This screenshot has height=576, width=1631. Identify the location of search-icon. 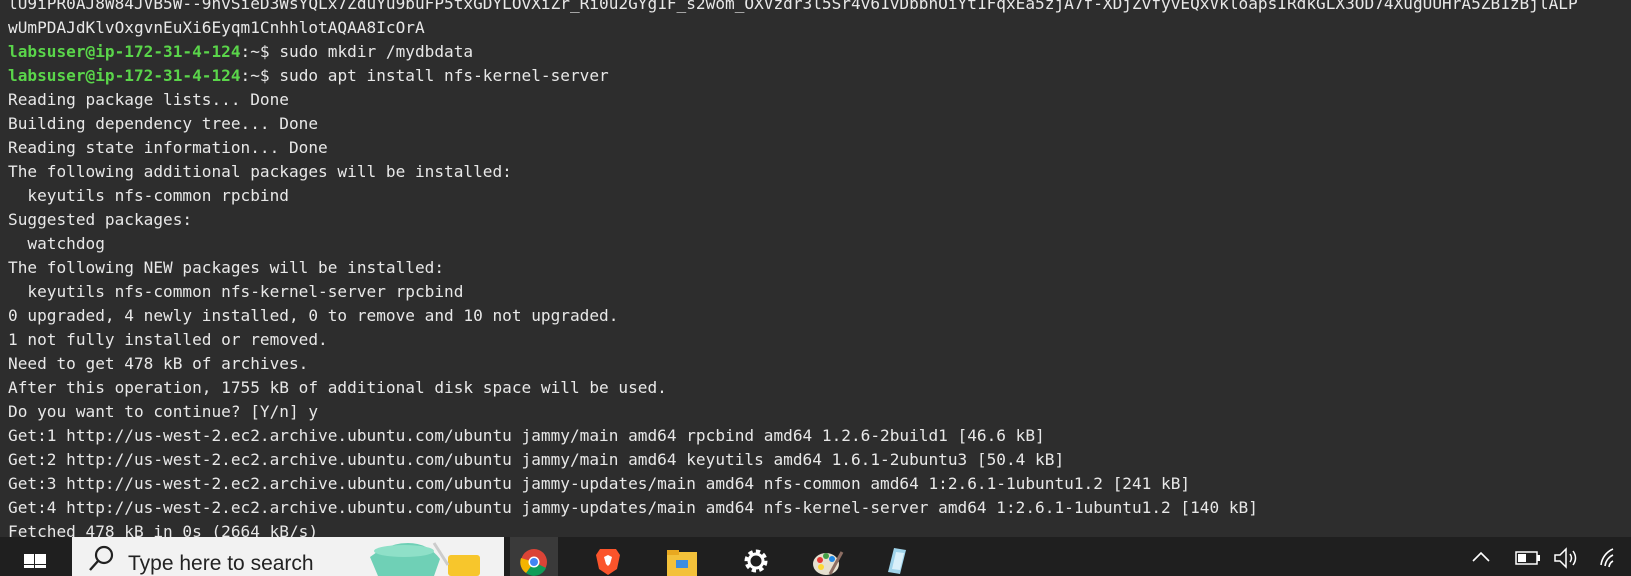
(101, 558).